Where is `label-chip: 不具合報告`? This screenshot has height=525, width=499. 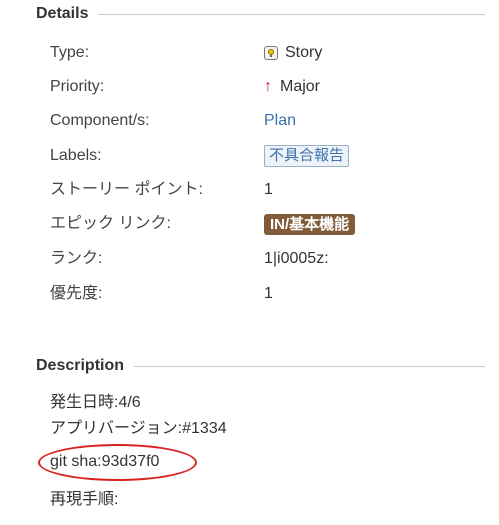
label-chip: 不具合報告 is located at coordinates (307, 156).